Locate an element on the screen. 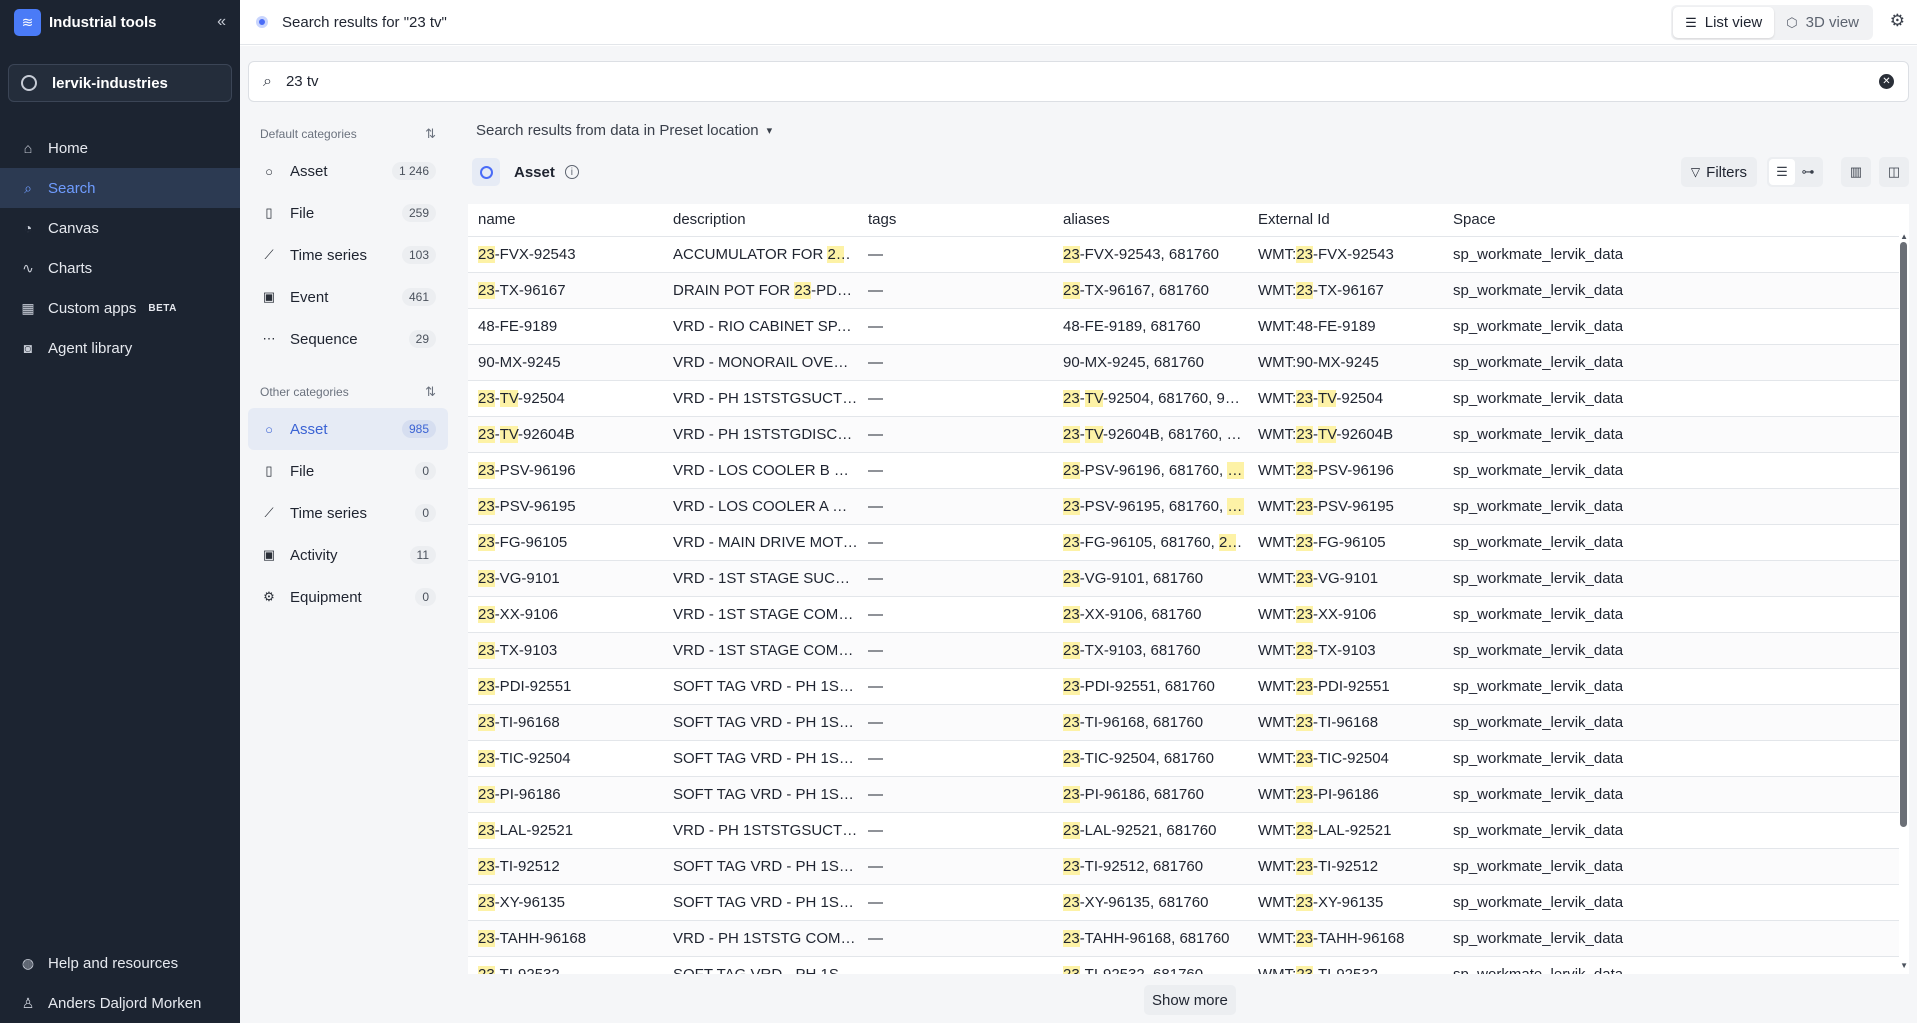 The width and height of the screenshot is (1917, 1023). file-icon: ▯ is located at coordinates (269, 212).